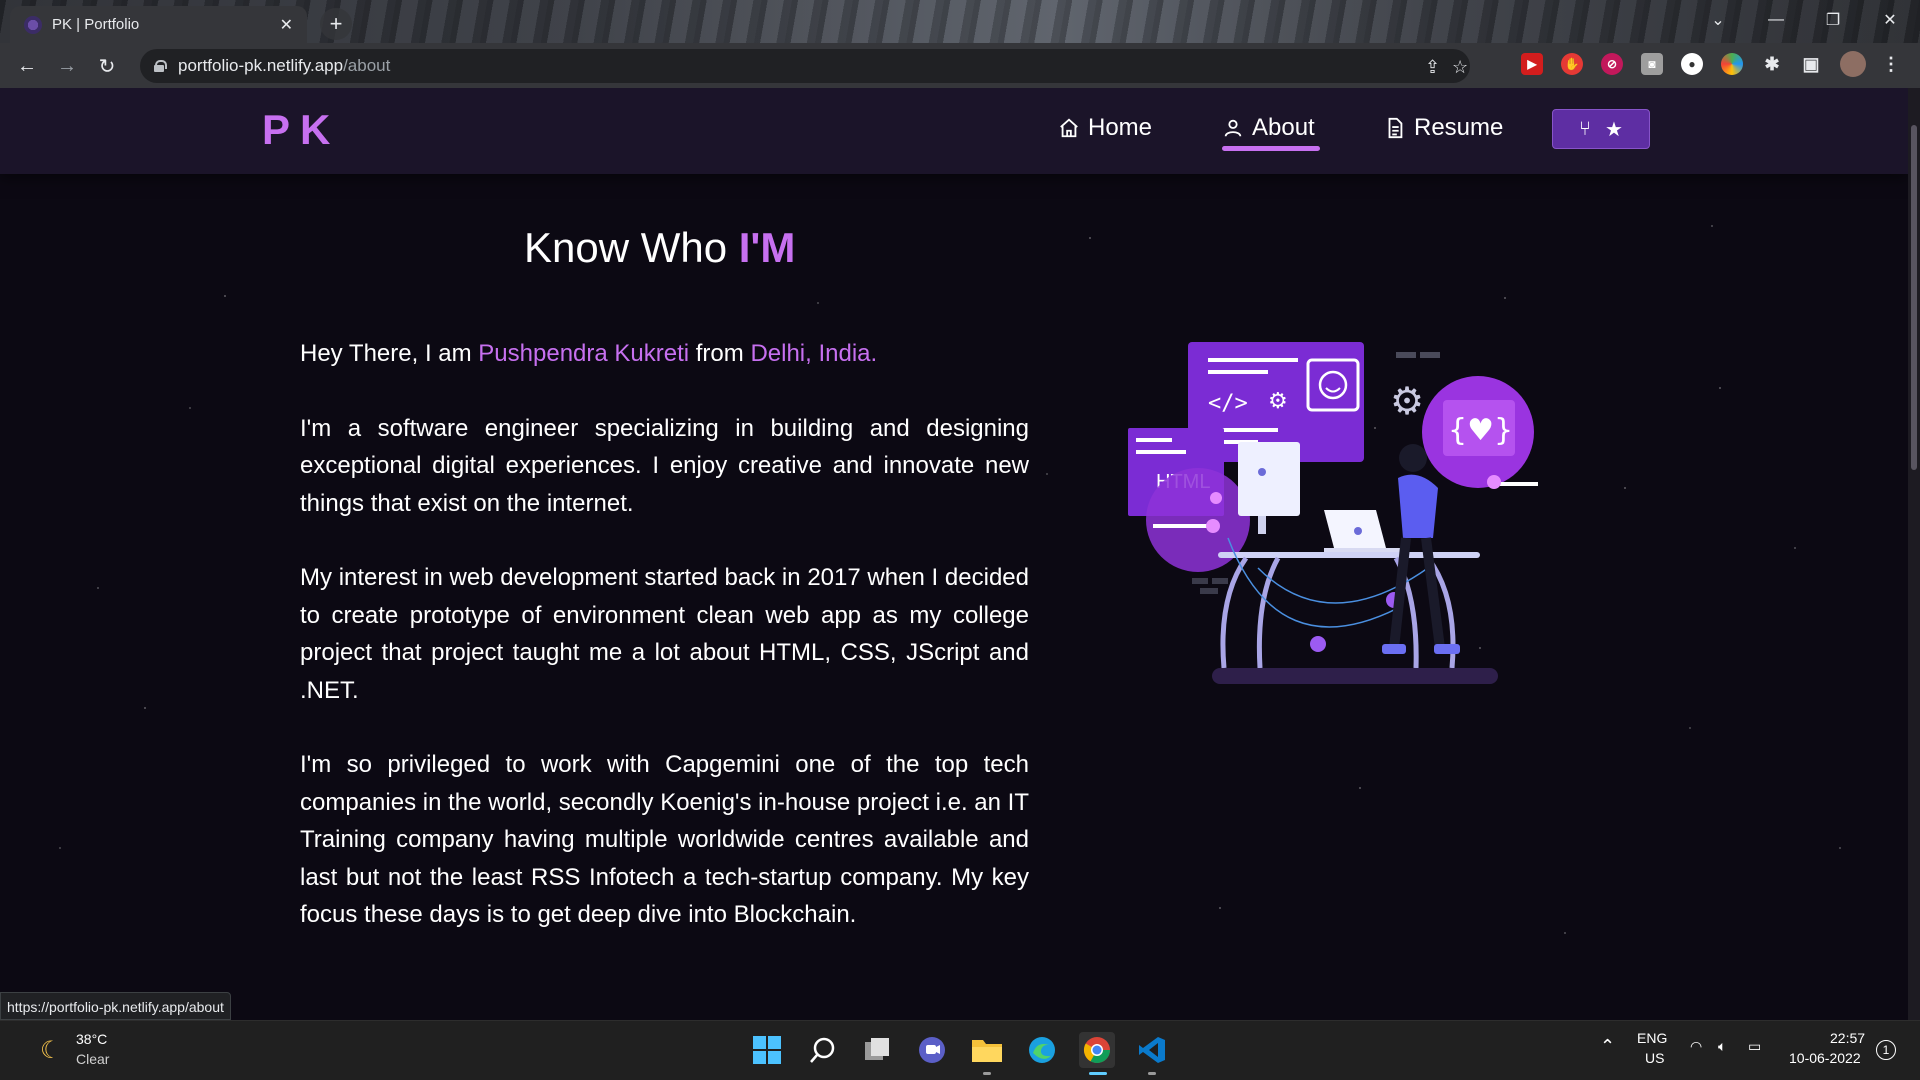 This screenshot has width=1920, height=1080. What do you see at coordinates (33, 24) in the screenshot?
I see `site-favicon-icon` at bounding box center [33, 24].